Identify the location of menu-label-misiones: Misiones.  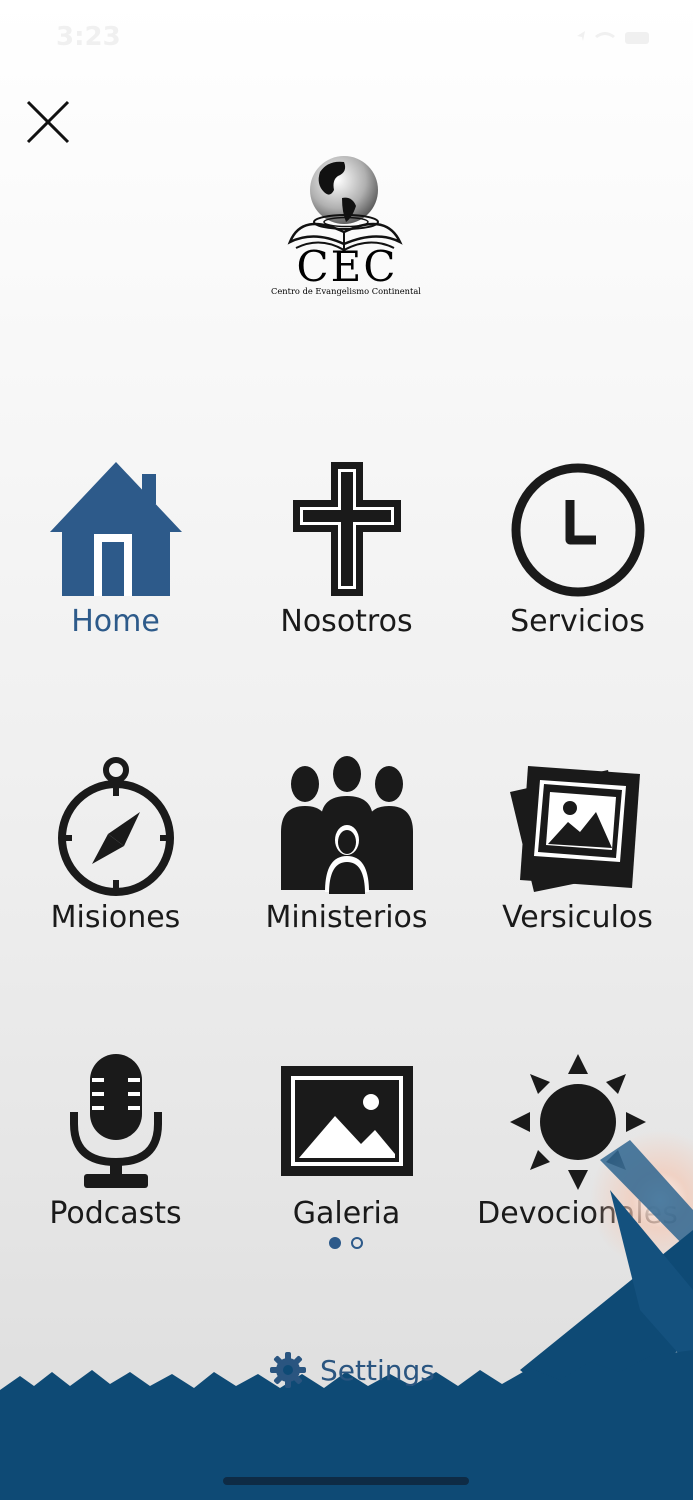
(115, 917).